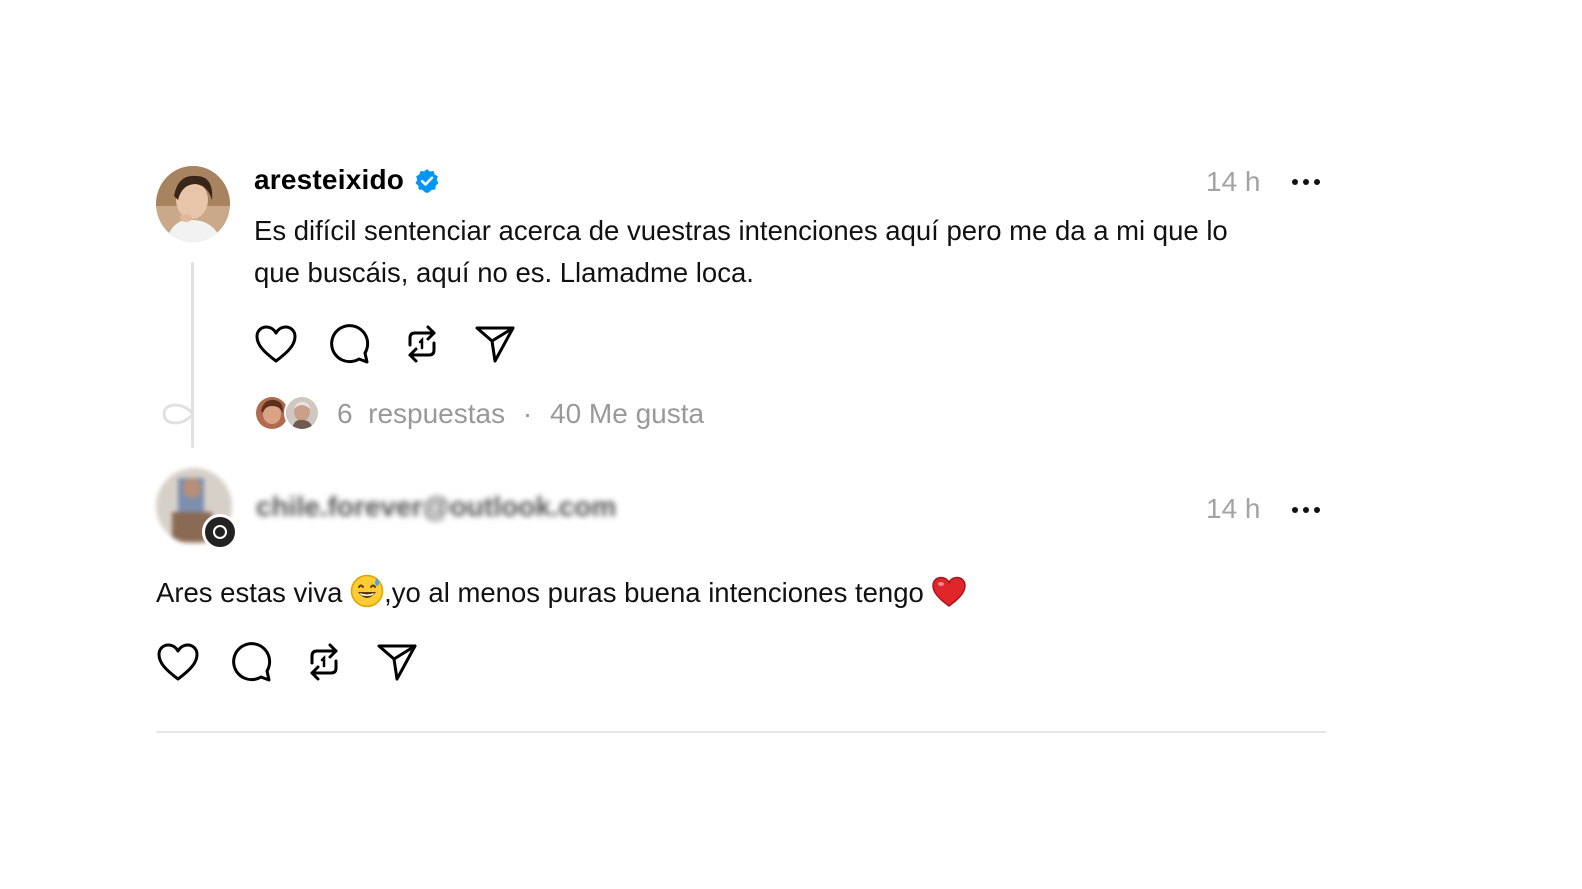 This screenshot has height=889, width=1582. Describe the element at coordinates (421, 413) in the screenshot. I see `replies-link: 6 respuestas` at that location.